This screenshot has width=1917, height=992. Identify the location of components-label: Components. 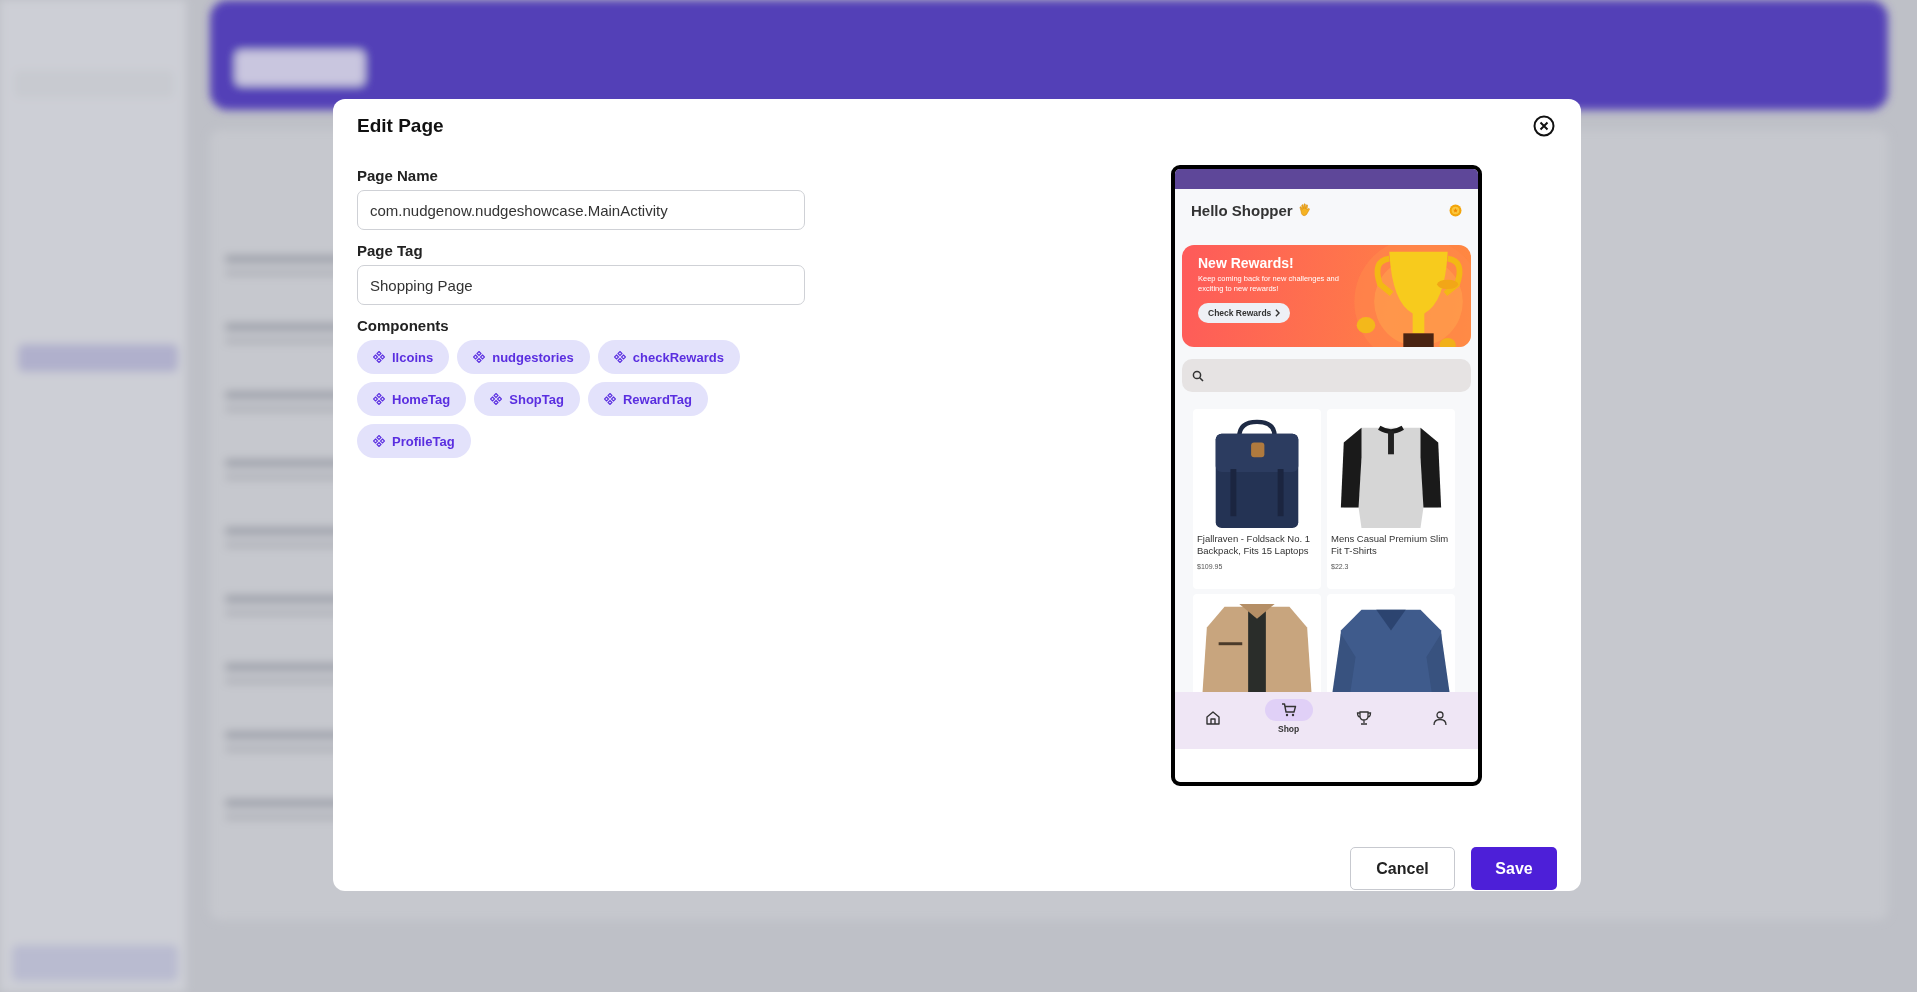
(403, 325).